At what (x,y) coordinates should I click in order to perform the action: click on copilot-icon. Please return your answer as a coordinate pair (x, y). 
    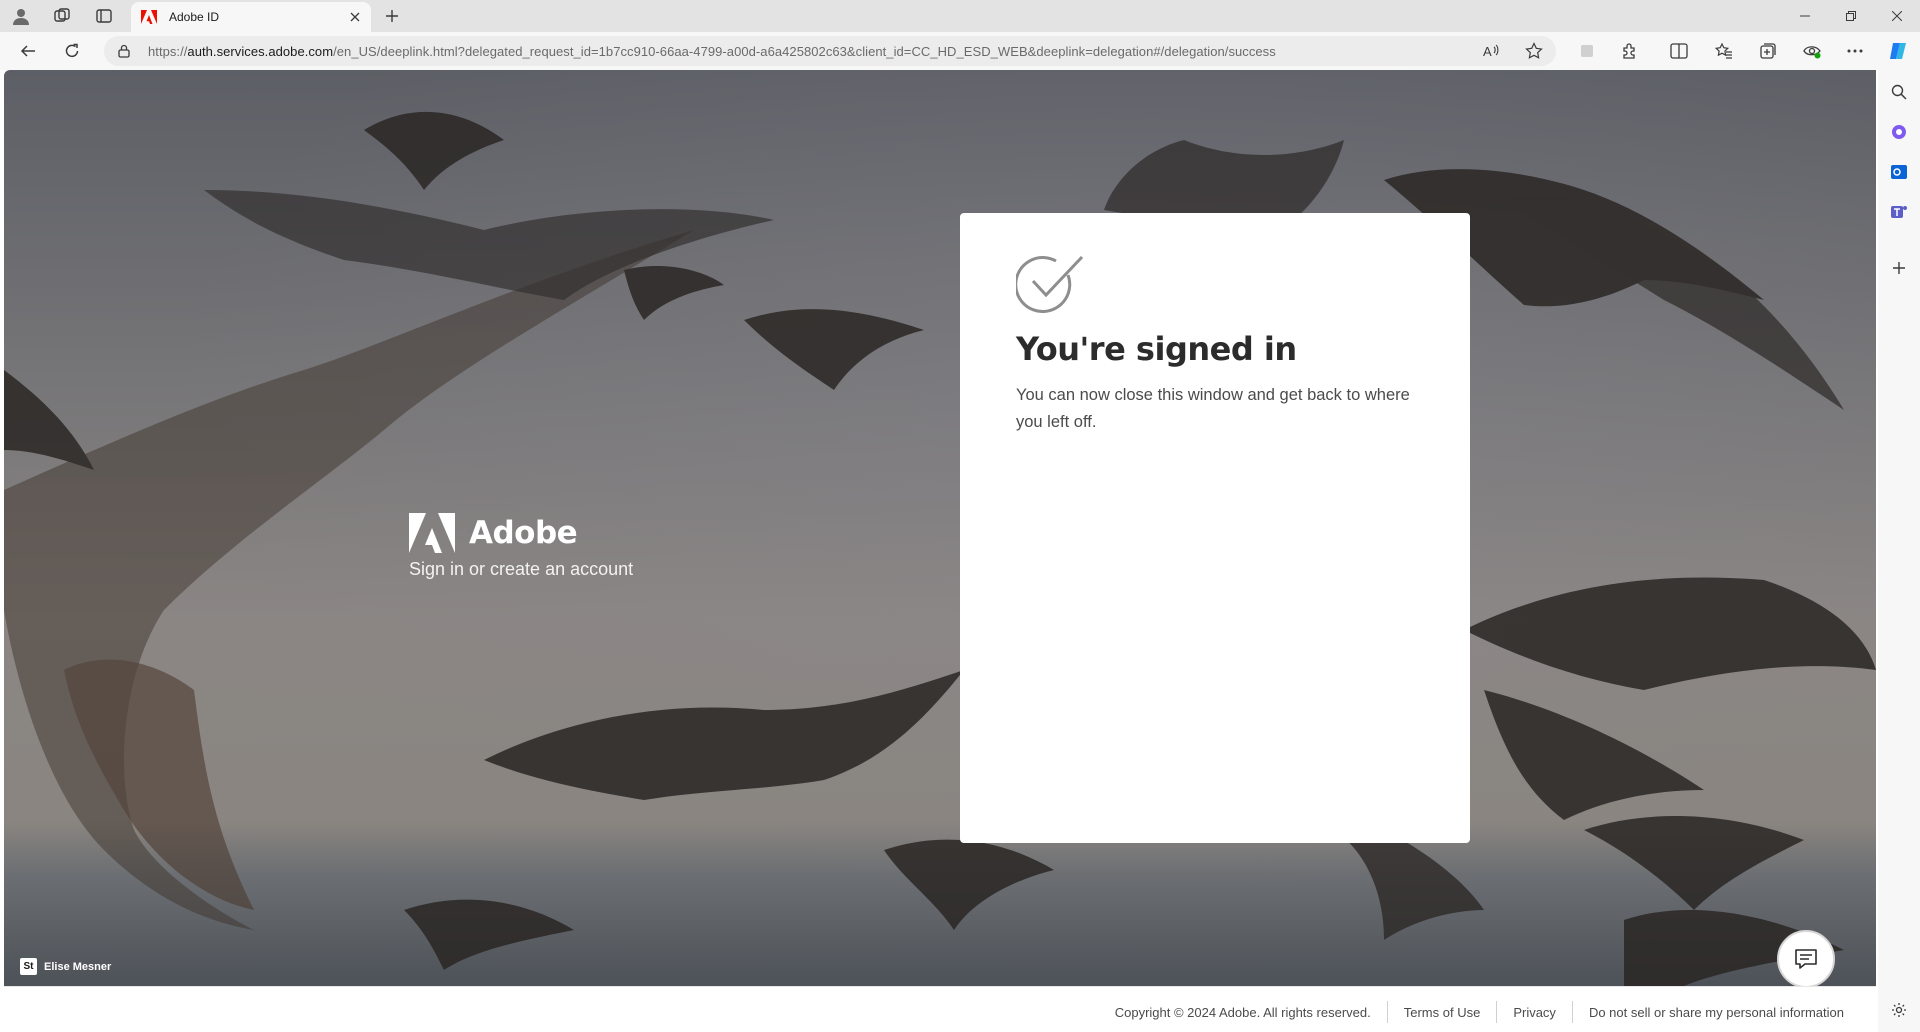
    Looking at the image, I should click on (1898, 51).